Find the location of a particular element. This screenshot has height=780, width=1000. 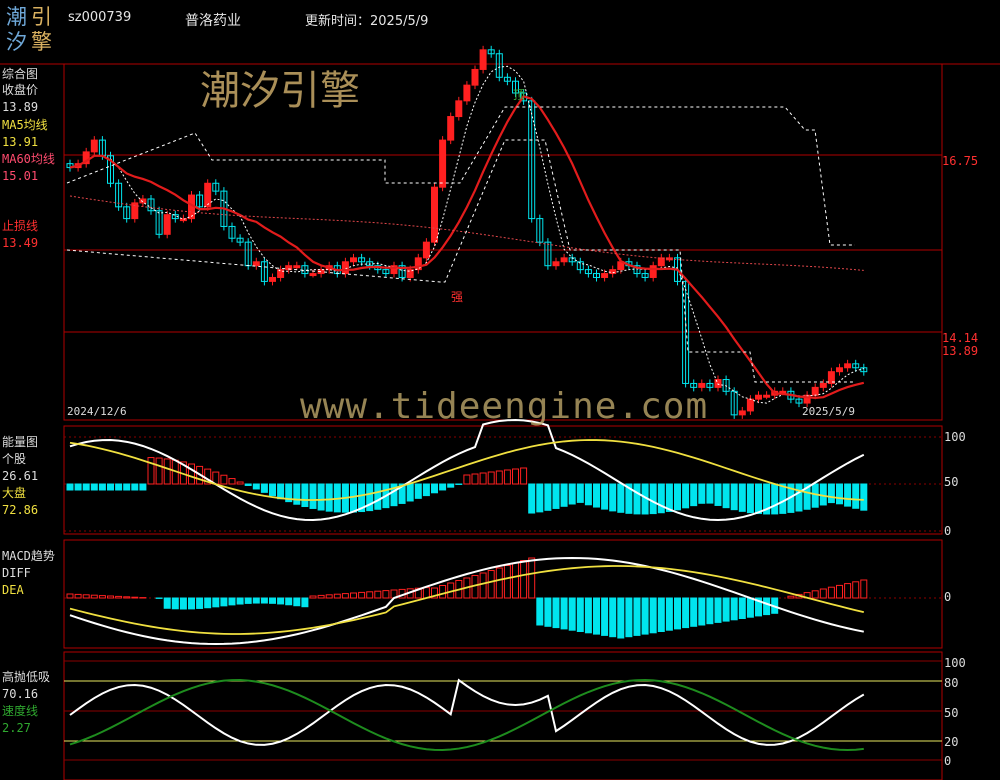

energy-axis-50: 50 is located at coordinates (951, 482).